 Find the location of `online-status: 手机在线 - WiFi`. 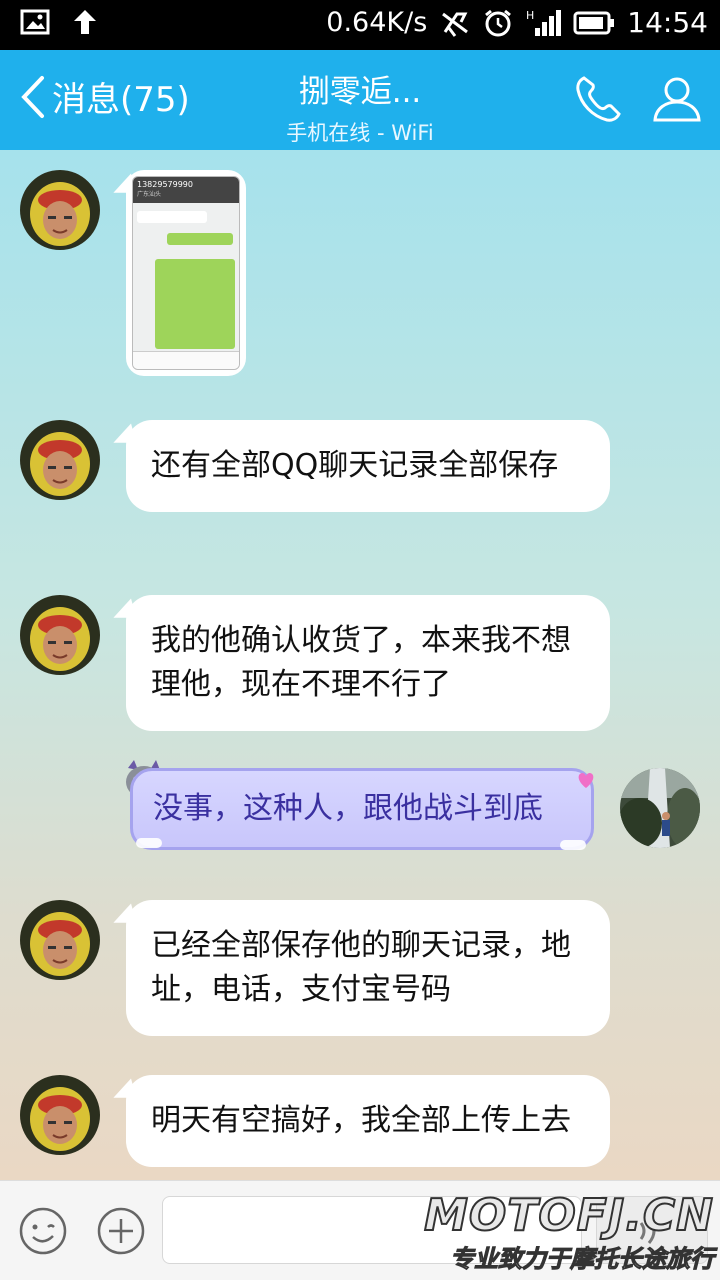

online-status: 手机在线 - WiFi is located at coordinates (360, 133).